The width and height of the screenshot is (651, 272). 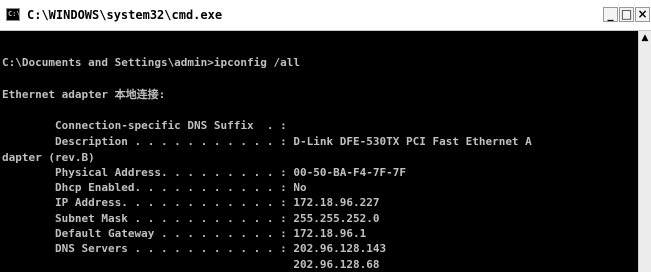 What do you see at coordinates (325, 15) in the screenshot?
I see `title-bar: C:\ C:\WINDOWS\system32\cmd.exe _ □ ×` at bounding box center [325, 15].